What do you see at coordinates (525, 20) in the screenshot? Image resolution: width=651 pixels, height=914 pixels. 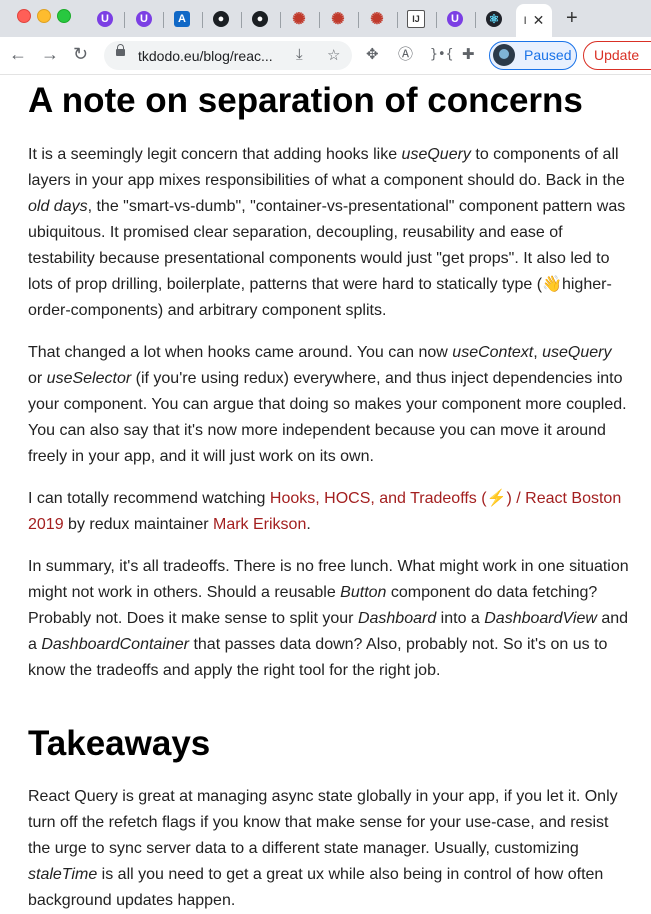 I see `tab-title: I` at bounding box center [525, 20].